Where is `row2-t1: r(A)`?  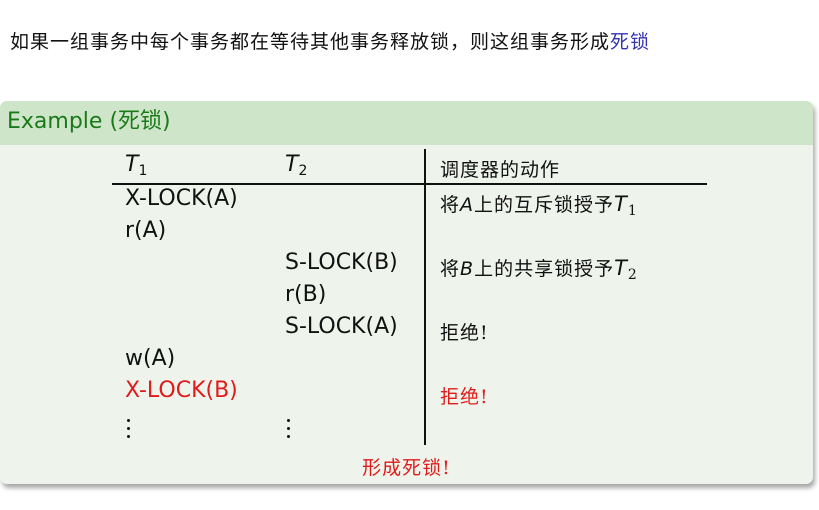
row2-t1: r(A) is located at coordinates (146, 230).